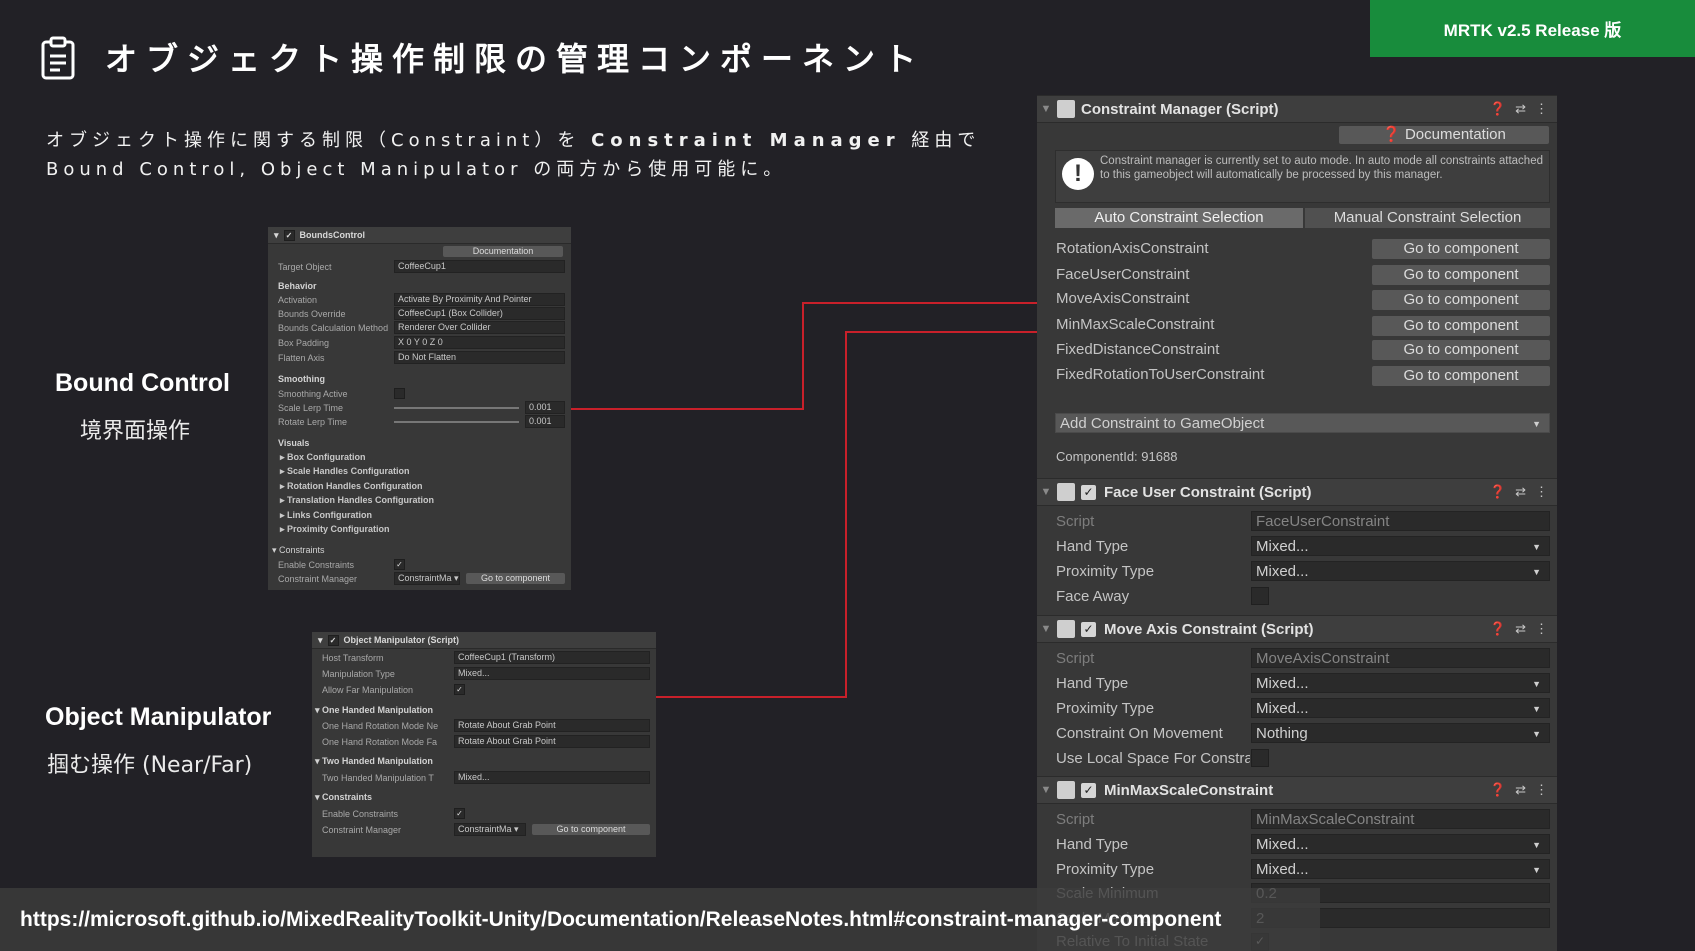 The width and height of the screenshot is (1695, 951). Describe the element at coordinates (456, 407) in the screenshot. I see `scale-lerp-slider` at that location.